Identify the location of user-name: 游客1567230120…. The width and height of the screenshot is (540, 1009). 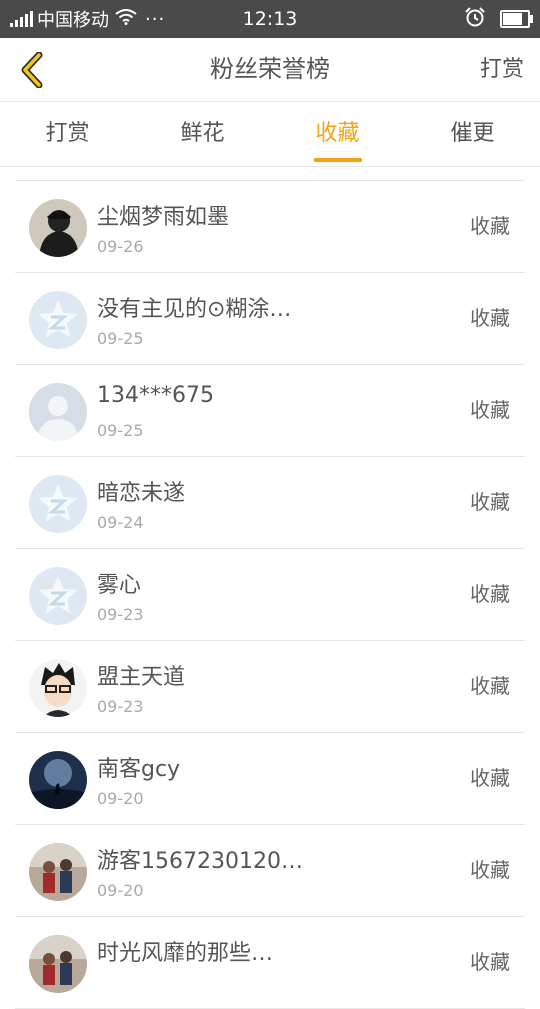
(200, 861).